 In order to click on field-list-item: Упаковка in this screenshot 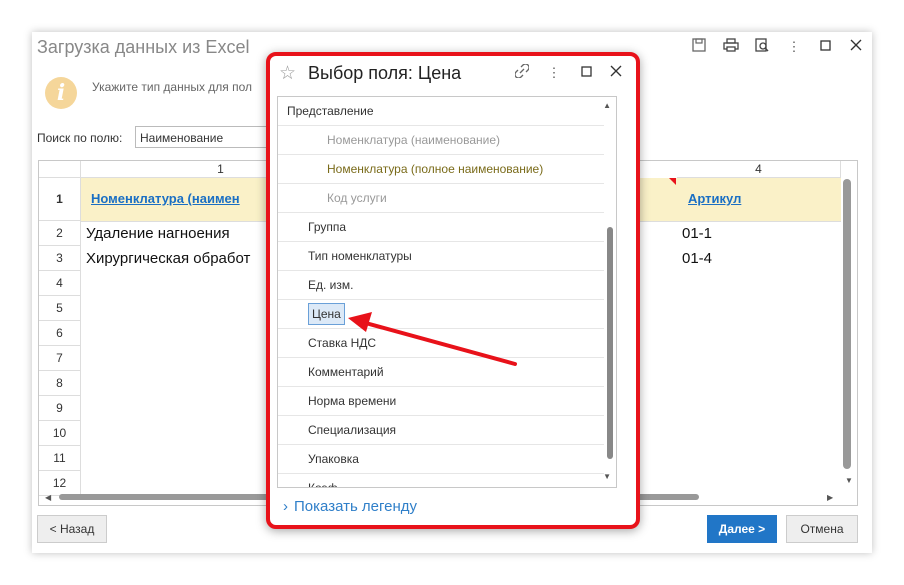, I will do `click(441, 459)`.